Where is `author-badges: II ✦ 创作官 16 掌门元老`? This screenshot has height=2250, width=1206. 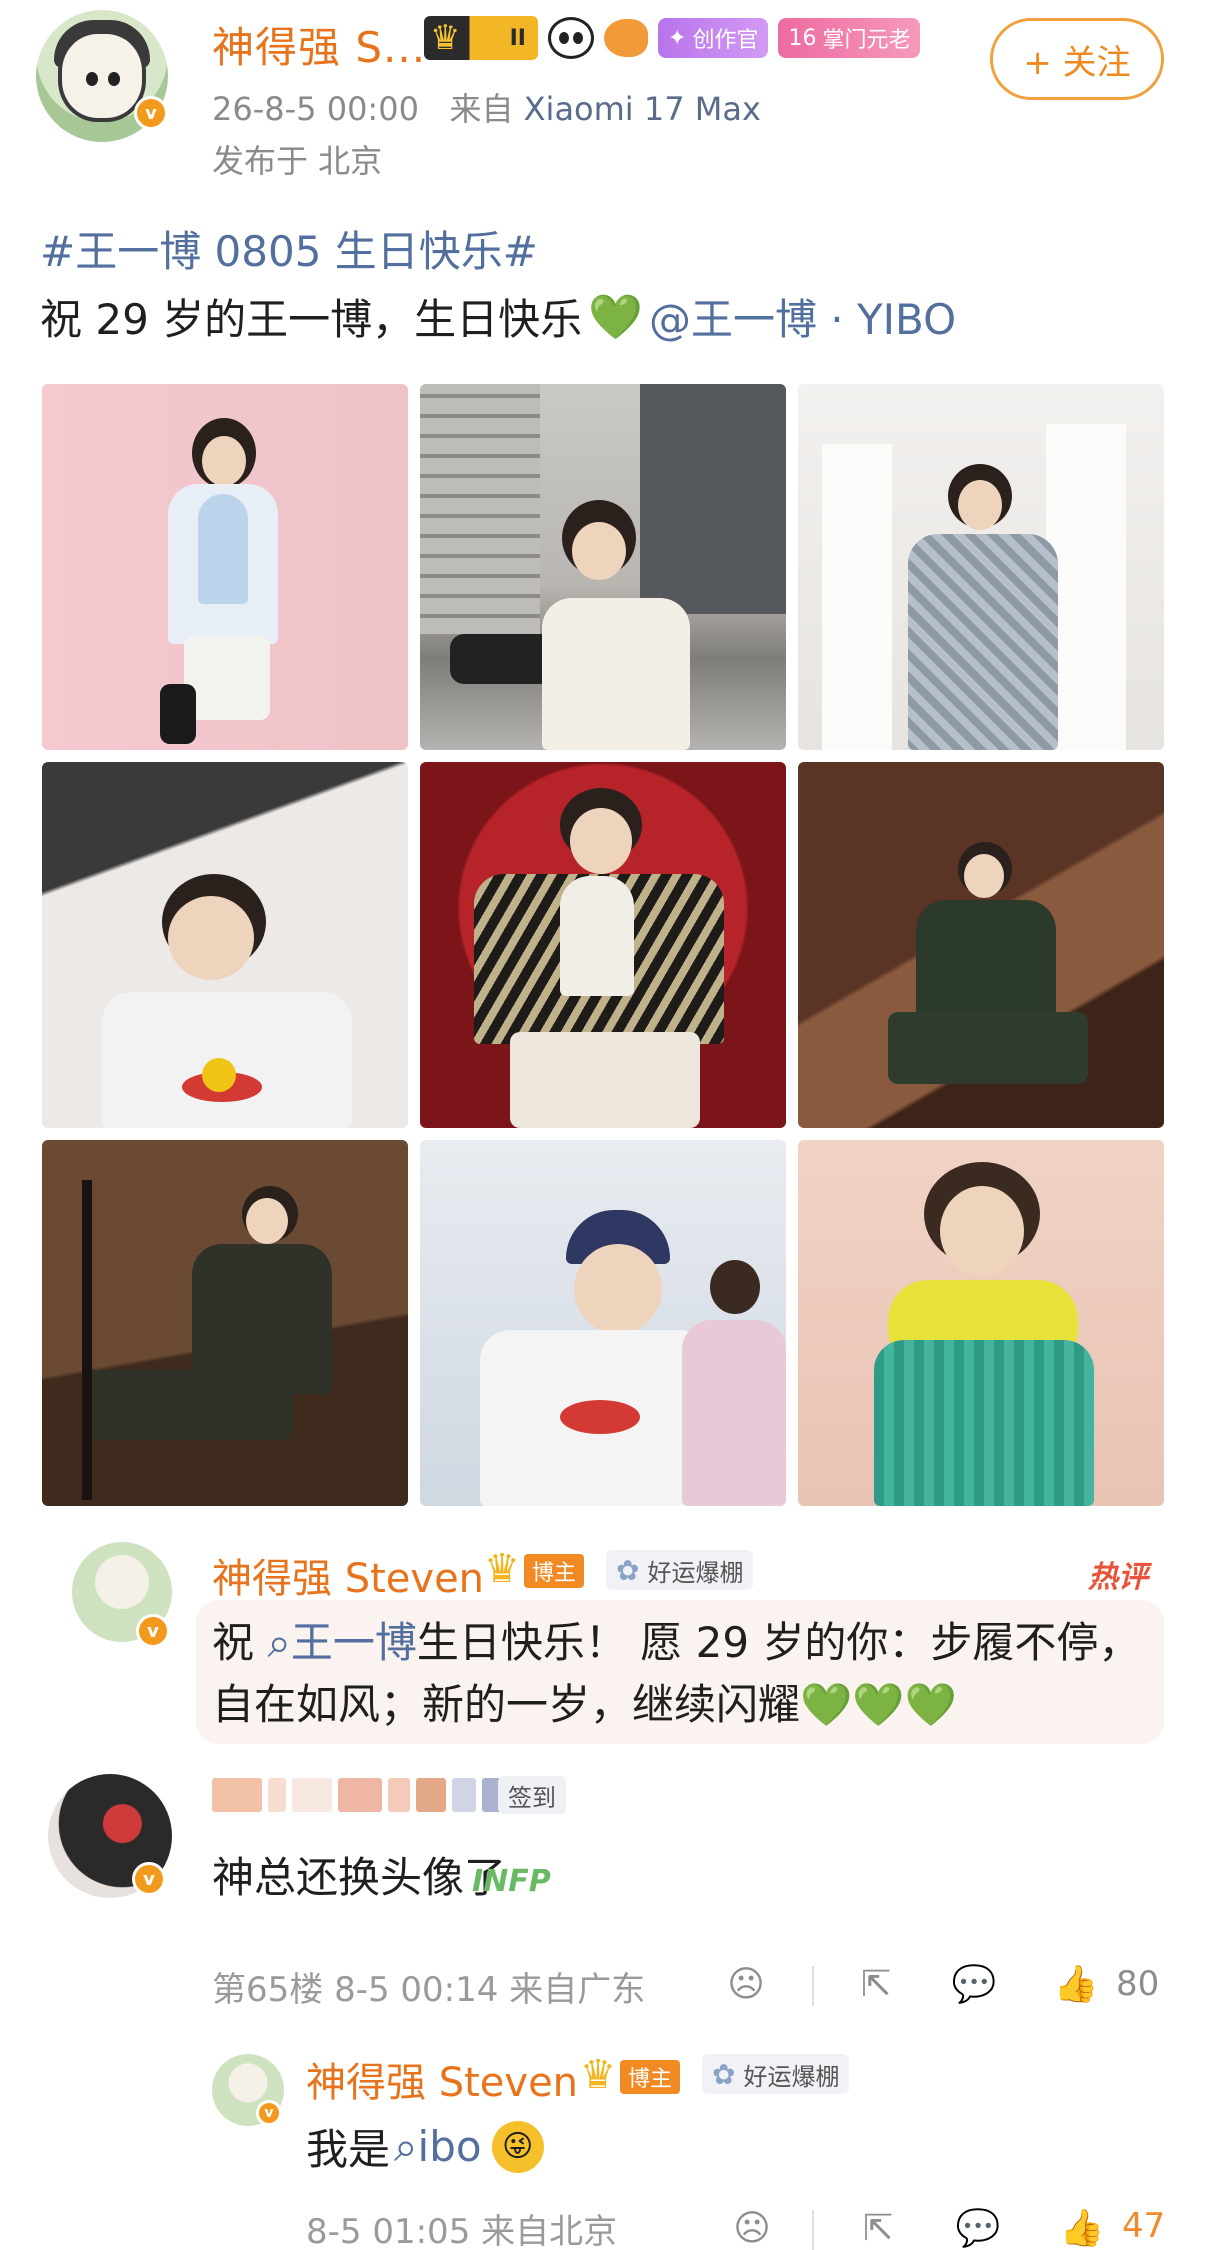
author-badges: II ✦ 创作官 16 掌门元老 is located at coordinates (672, 38).